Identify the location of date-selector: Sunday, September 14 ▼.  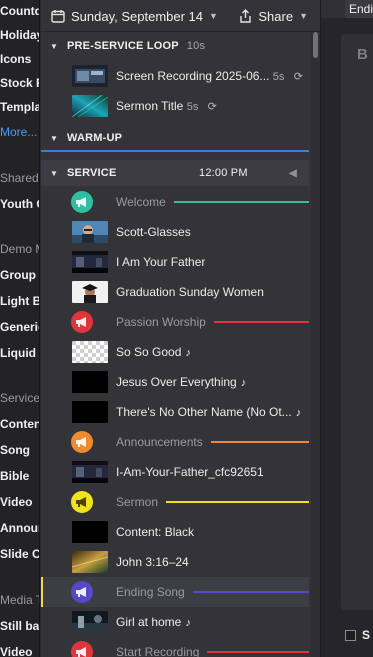
(134, 16).